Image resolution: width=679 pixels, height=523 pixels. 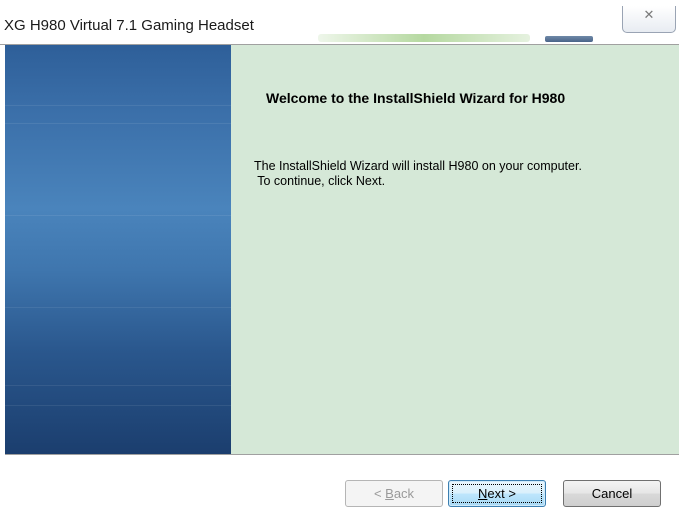 I want to click on close-icon: ✕, so click(x=649, y=15).